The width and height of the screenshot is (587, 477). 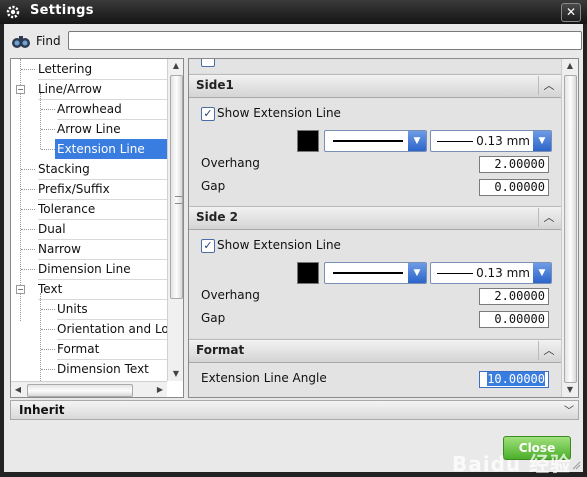 I want to click on tree-item-prefix-suffix: Prefix/Suffix, so click(x=102, y=189).